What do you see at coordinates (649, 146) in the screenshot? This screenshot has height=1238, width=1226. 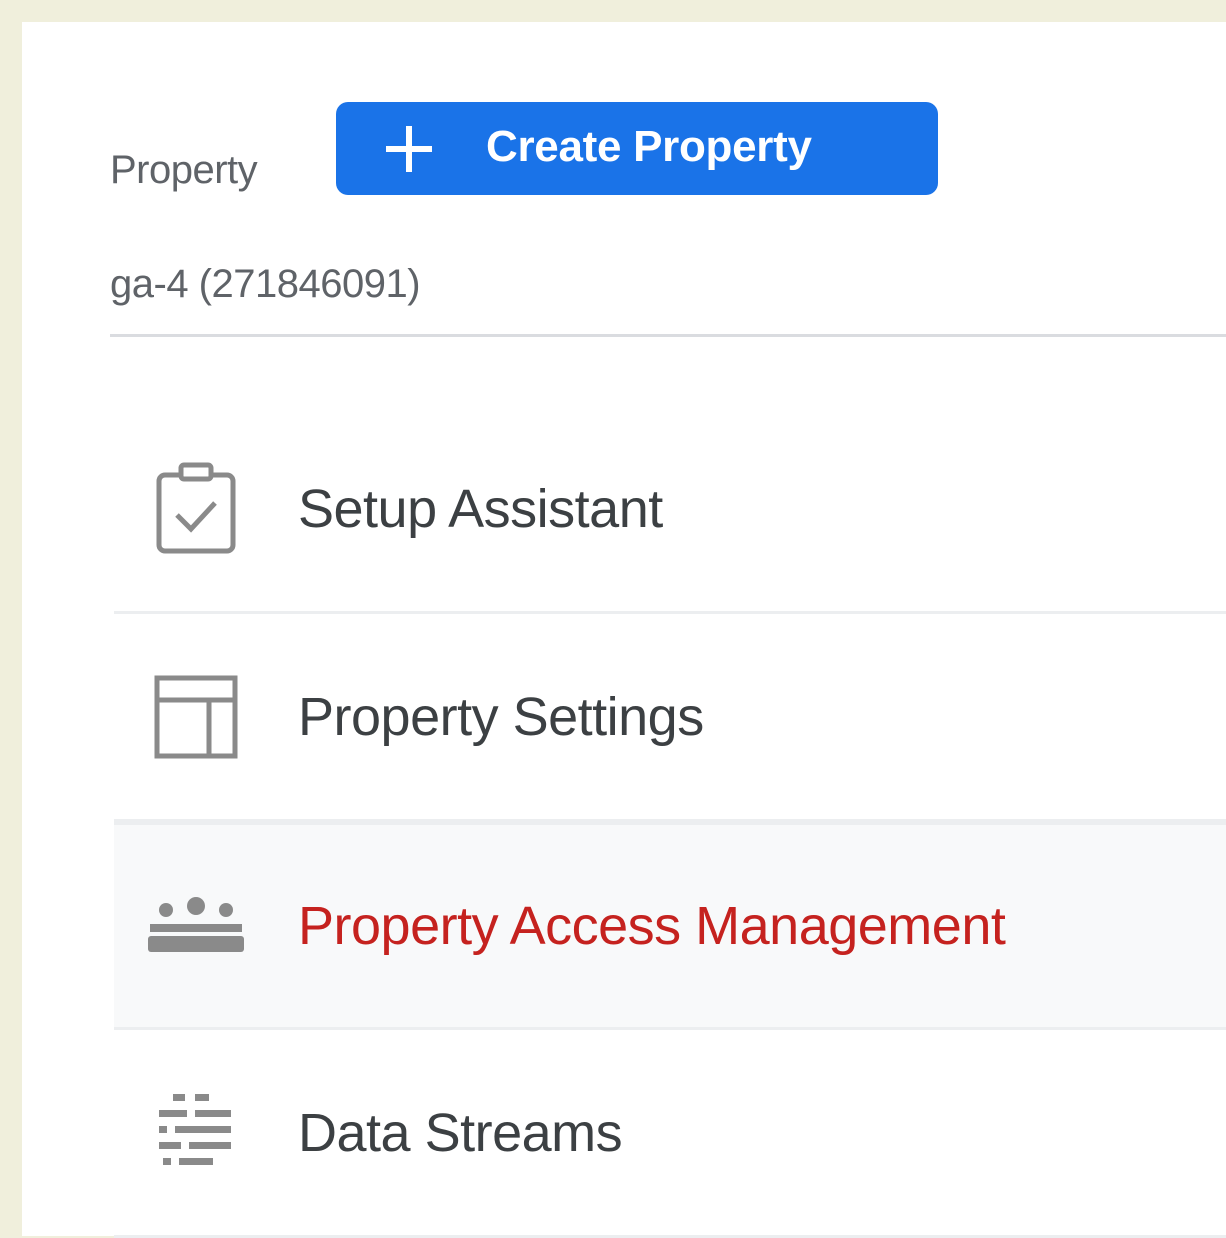 I see `create-property-label: Create Property` at bounding box center [649, 146].